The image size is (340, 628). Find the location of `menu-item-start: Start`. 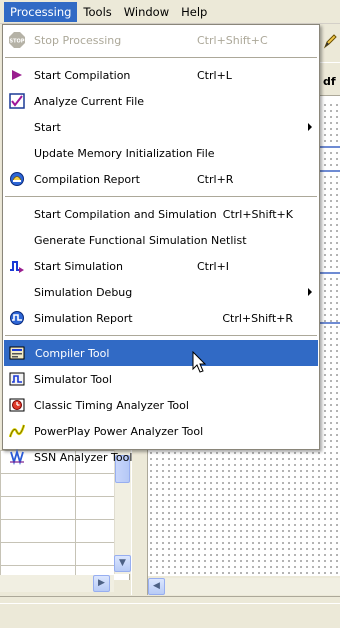

menu-item-start: Start is located at coordinates (161, 127).